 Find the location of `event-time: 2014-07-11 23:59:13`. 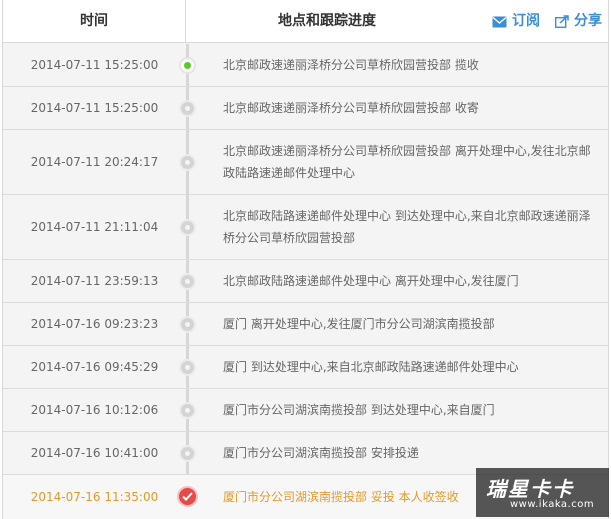

event-time: 2014-07-11 23:59:13 is located at coordinates (94, 281).